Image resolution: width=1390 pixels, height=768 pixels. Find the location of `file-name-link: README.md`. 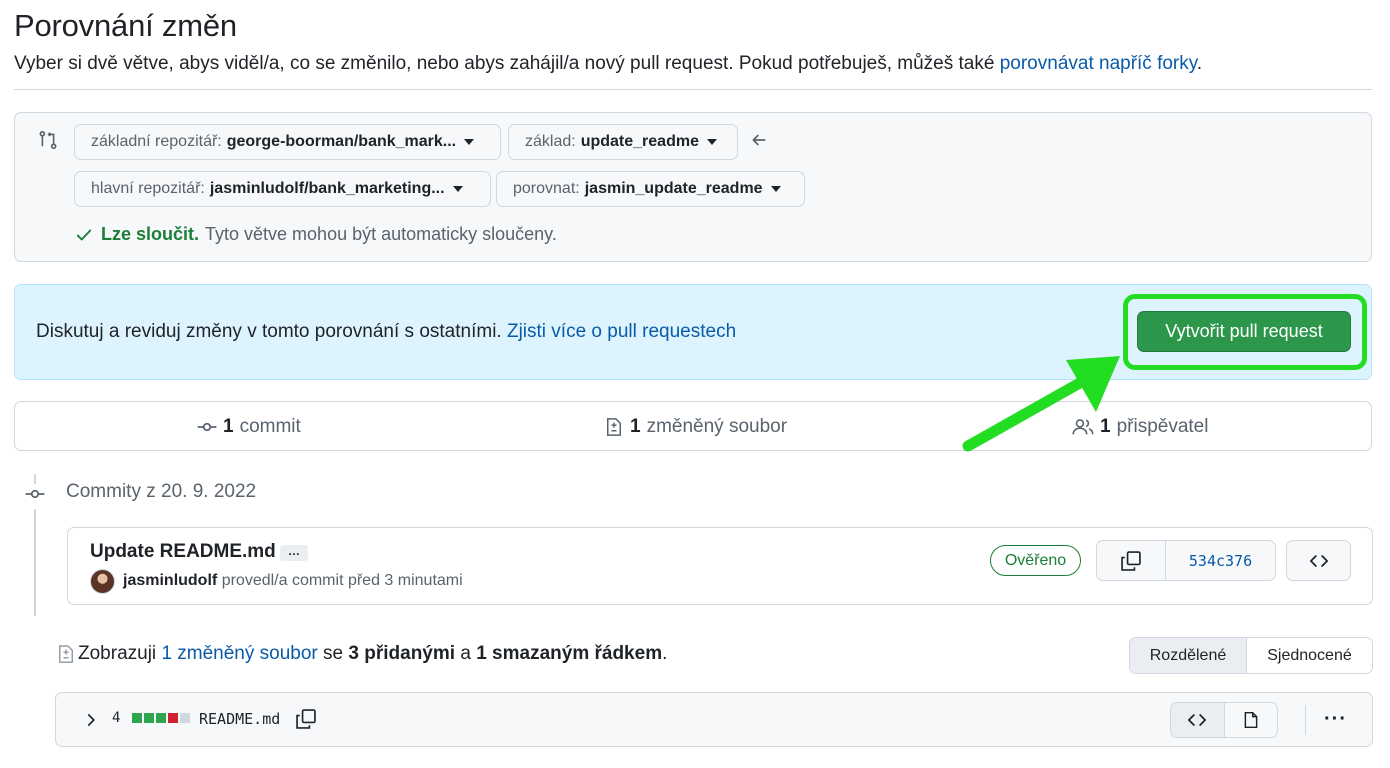

file-name-link: README.md is located at coordinates (239, 719).